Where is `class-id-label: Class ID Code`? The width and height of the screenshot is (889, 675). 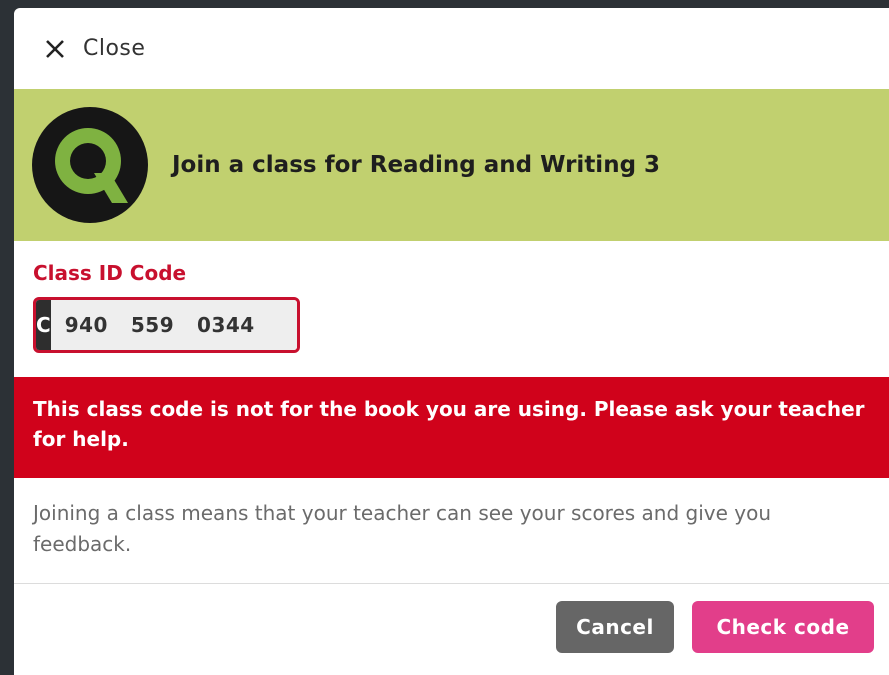 class-id-label: Class ID Code is located at coordinates (110, 273).